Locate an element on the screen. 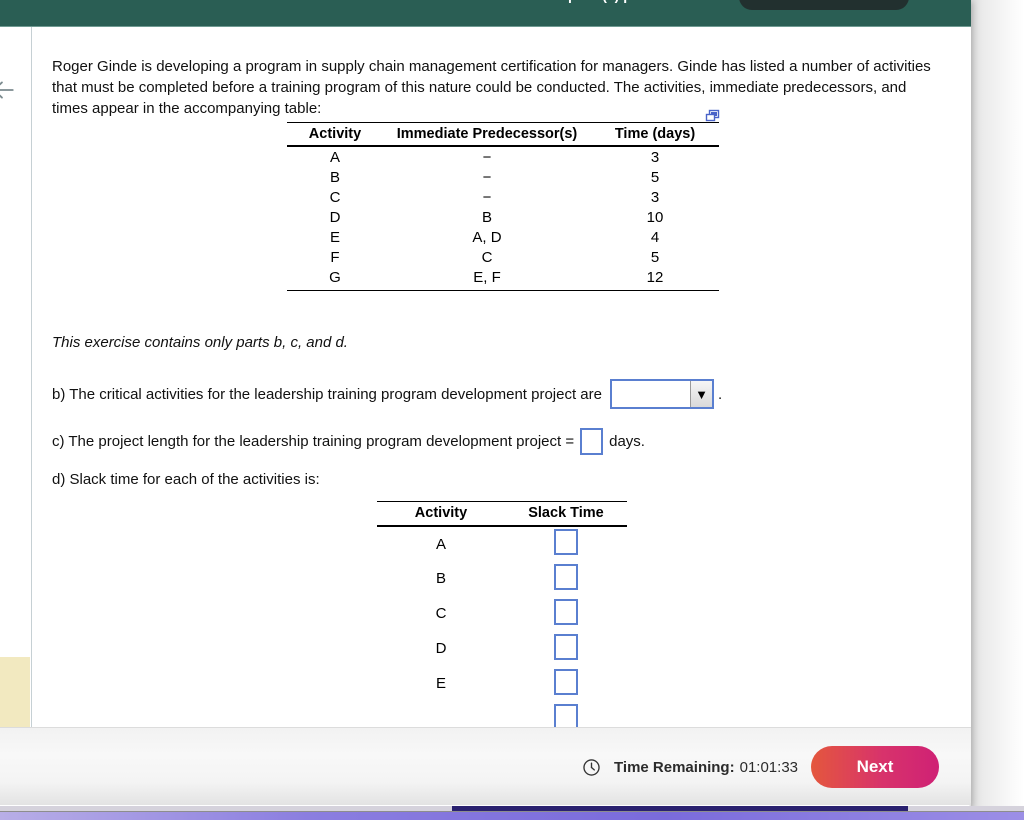 This screenshot has height=820, width=1024. slack-input-d is located at coordinates (566, 646).